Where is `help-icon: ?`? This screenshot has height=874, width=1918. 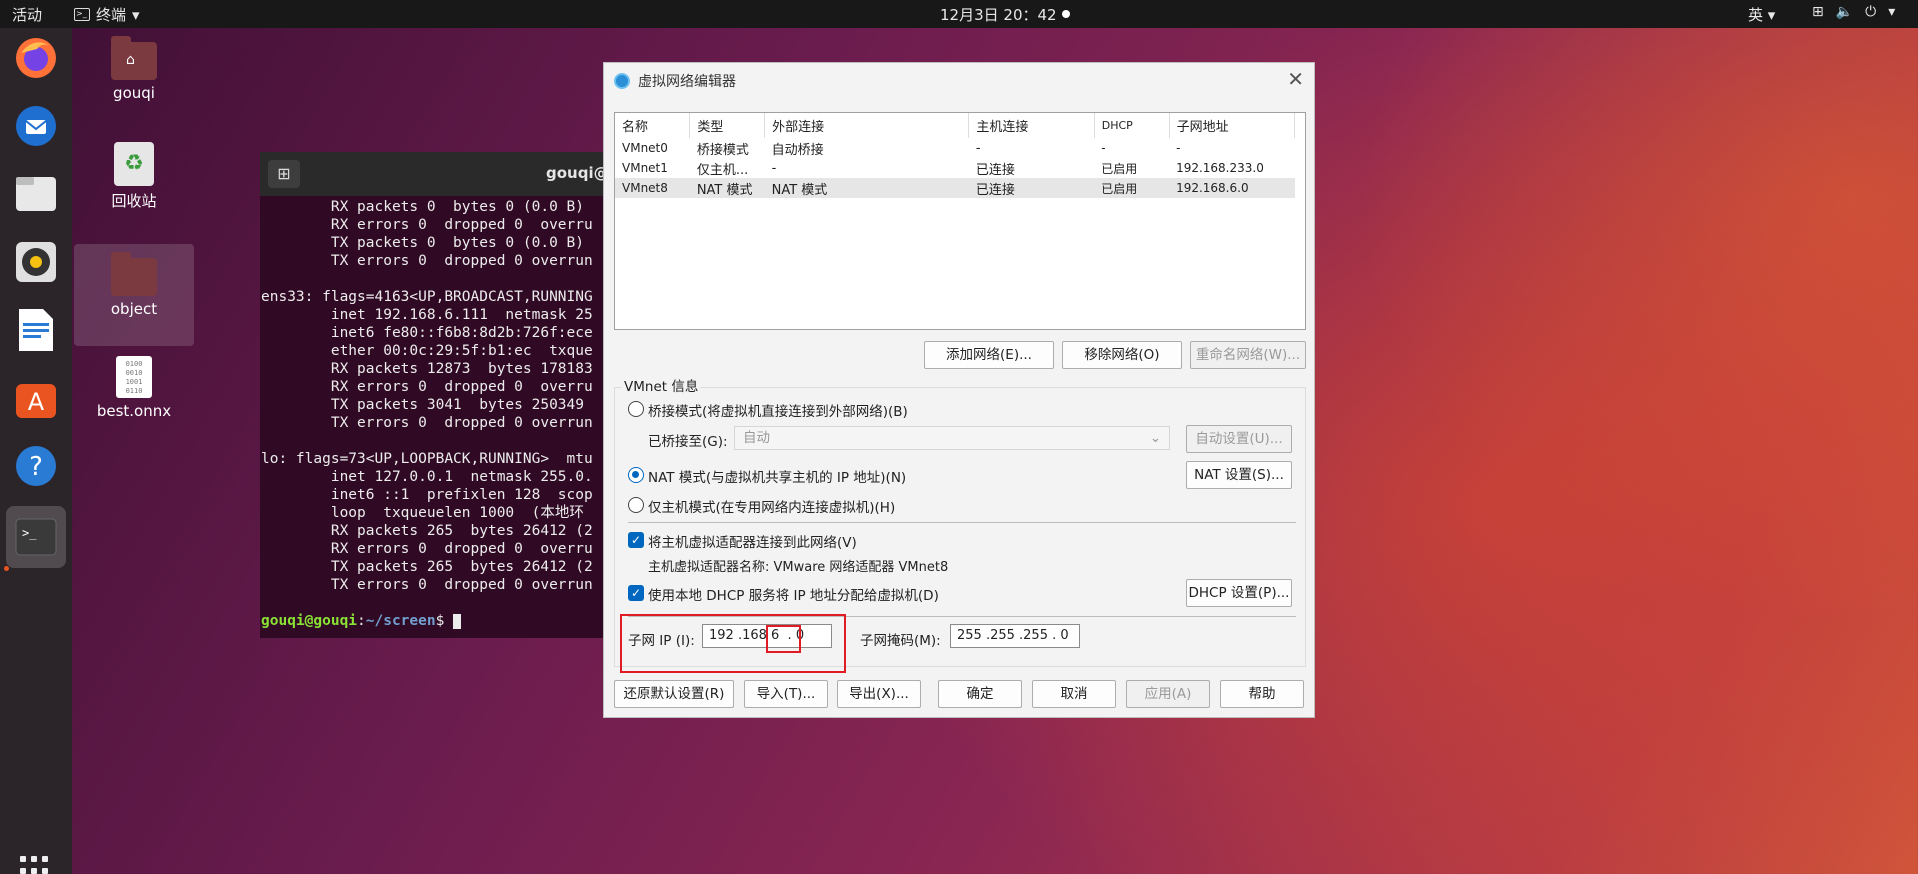
help-icon: ? is located at coordinates (36, 466).